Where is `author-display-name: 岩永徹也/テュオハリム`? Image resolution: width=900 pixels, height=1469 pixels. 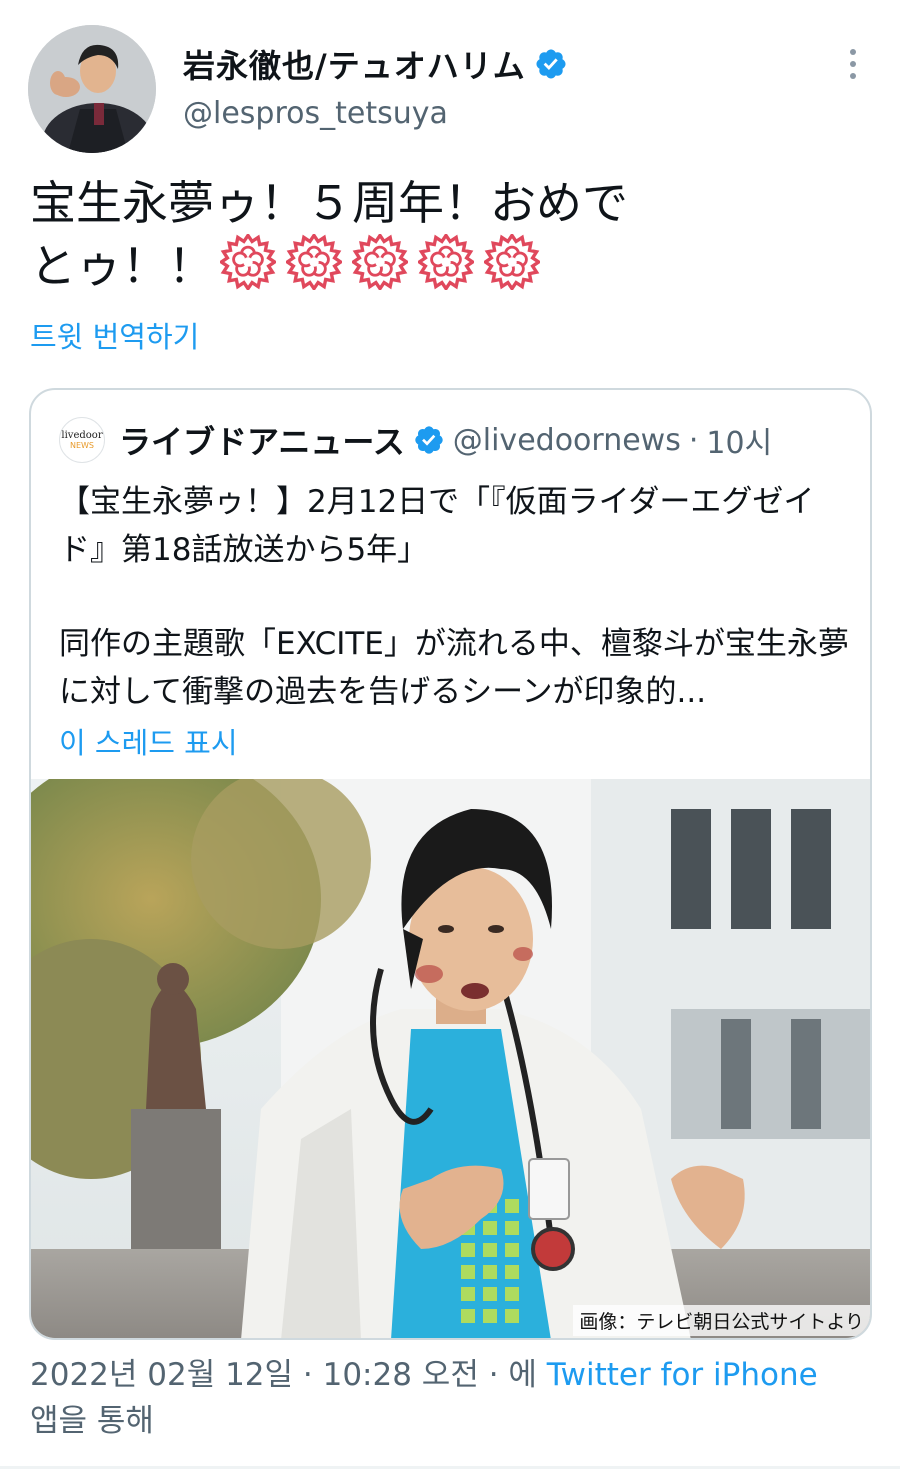 author-display-name: 岩永徹也/テュオハリム is located at coordinates (354, 64).